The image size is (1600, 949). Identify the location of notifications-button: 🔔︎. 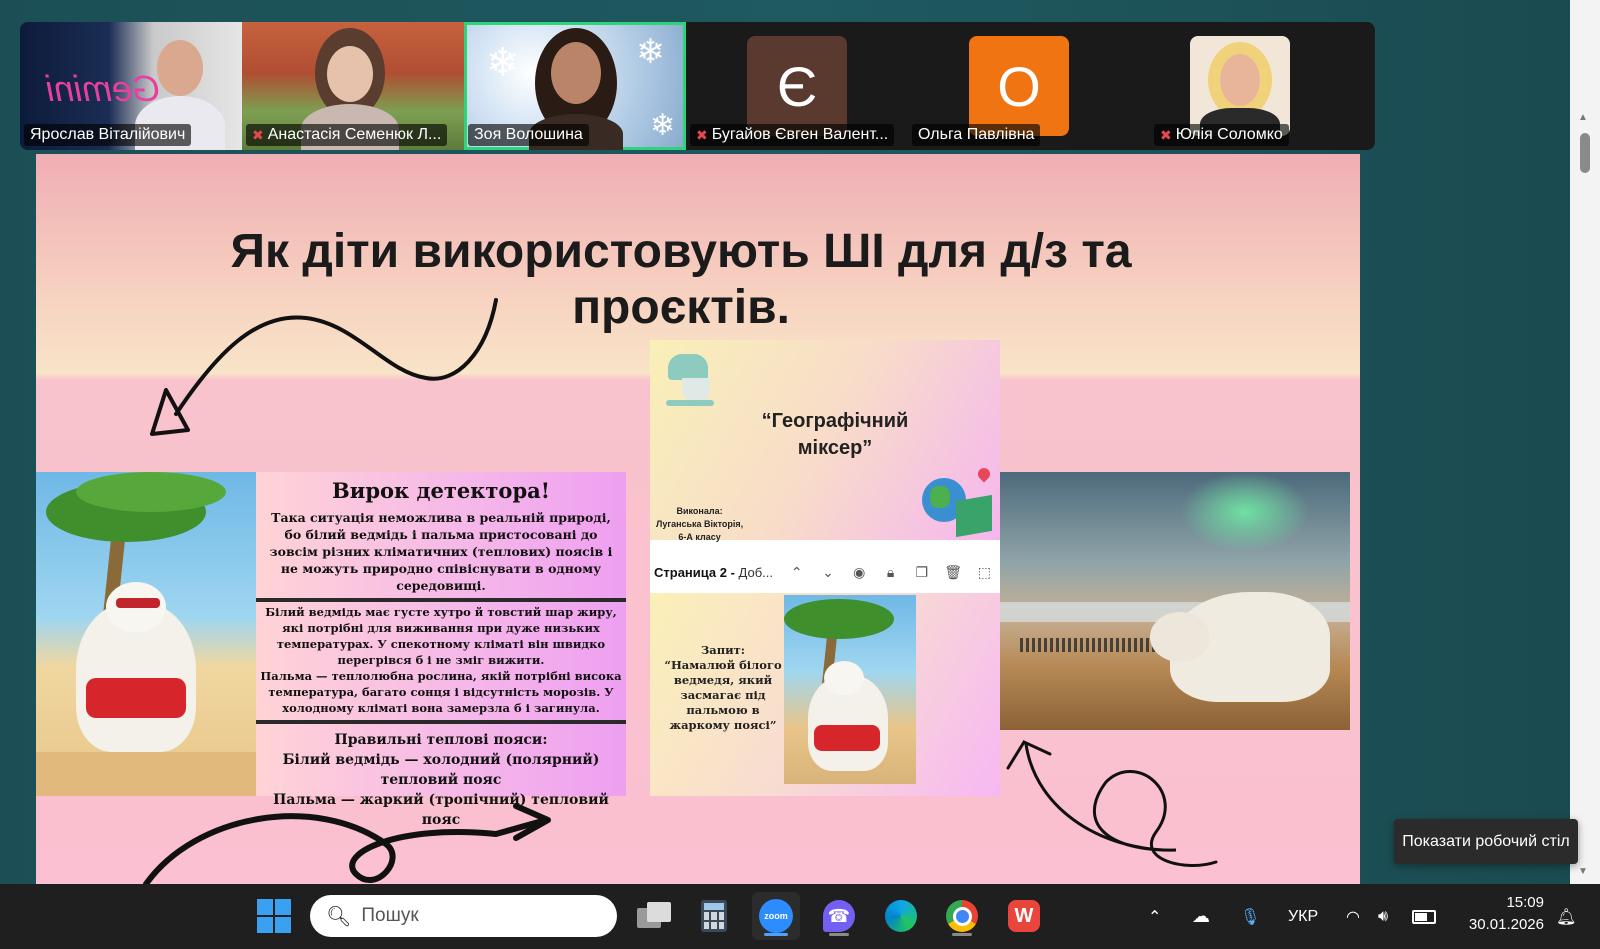
(1566, 916).